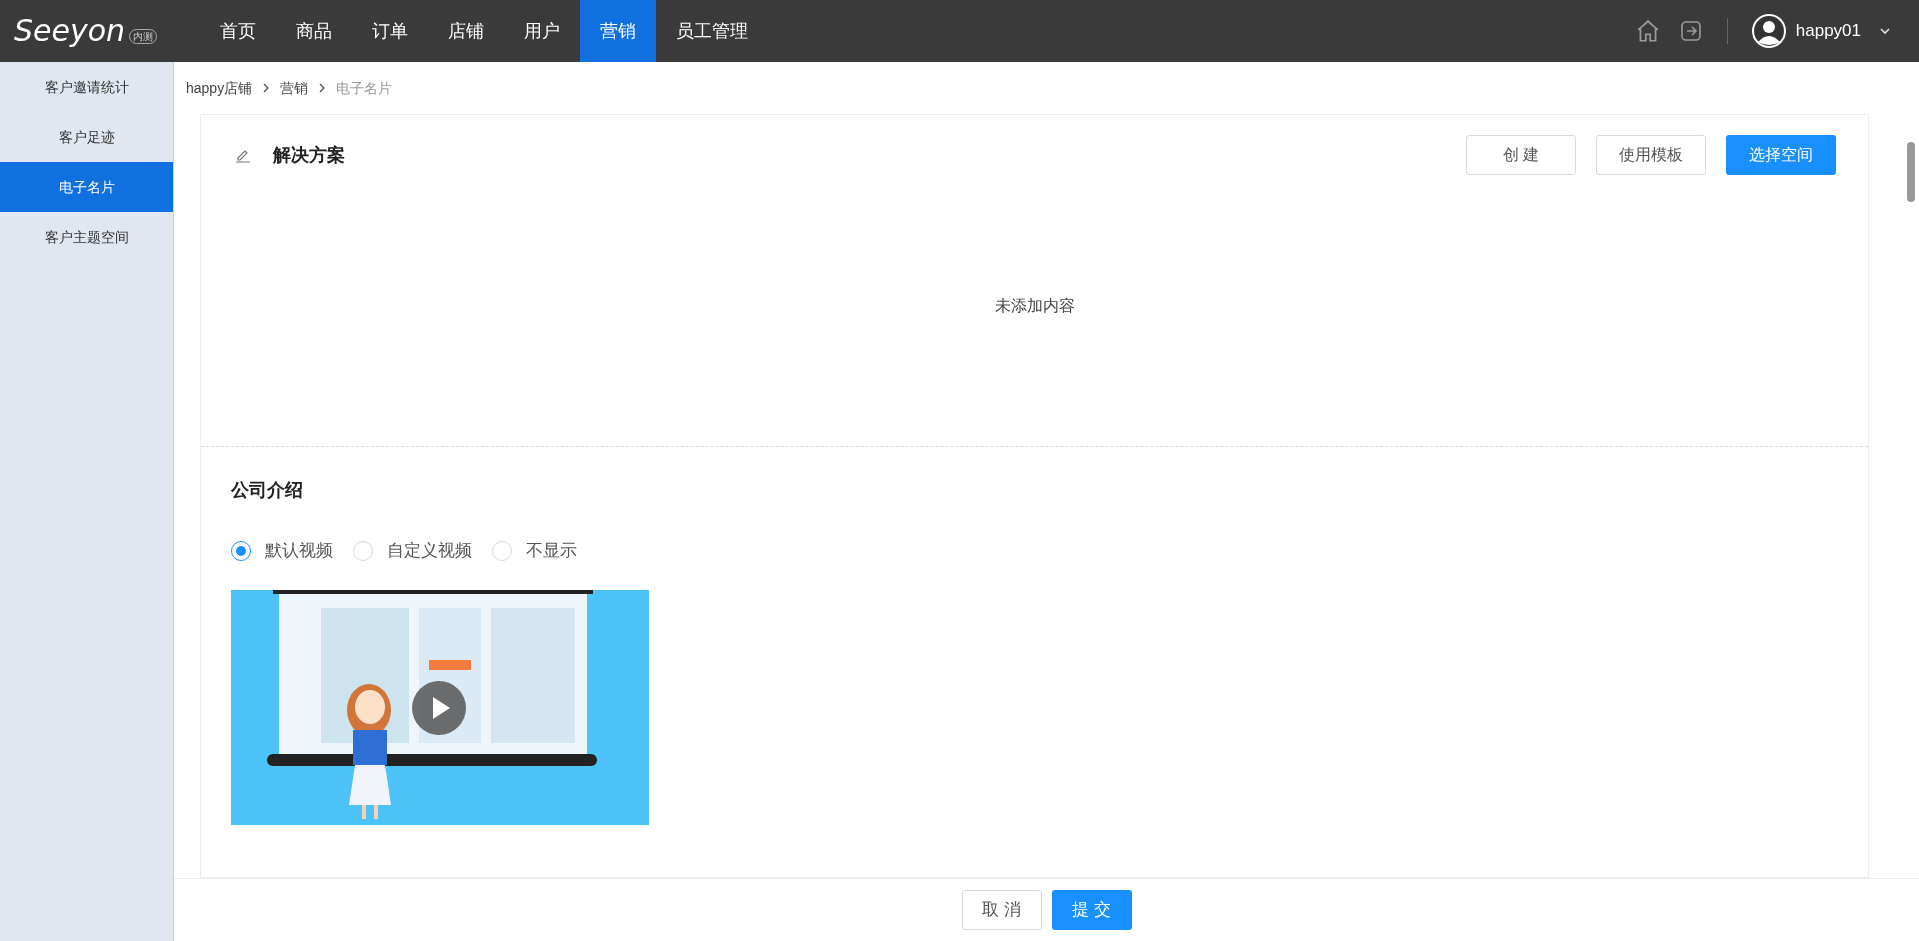  What do you see at coordinates (86, 137) in the screenshot?
I see `sidebar-item: 客户足迹` at bounding box center [86, 137].